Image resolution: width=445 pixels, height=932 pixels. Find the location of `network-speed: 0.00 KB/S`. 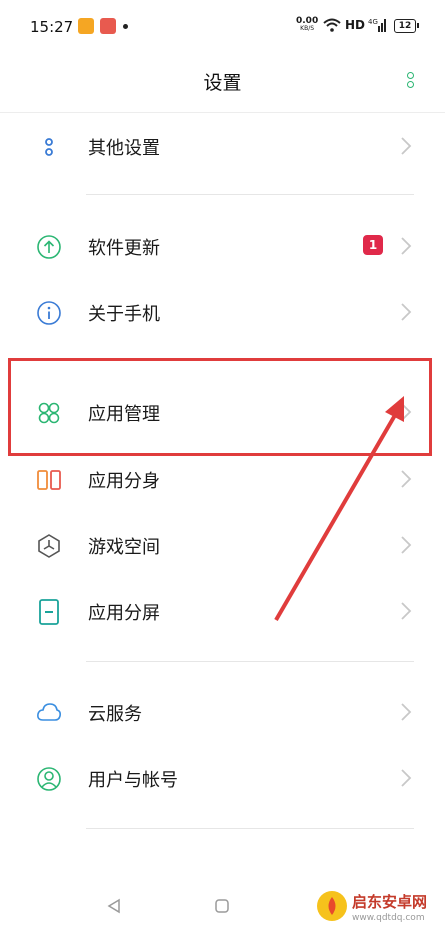

network-speed: 0.00 KB/S is located at coordinates (307, 25).